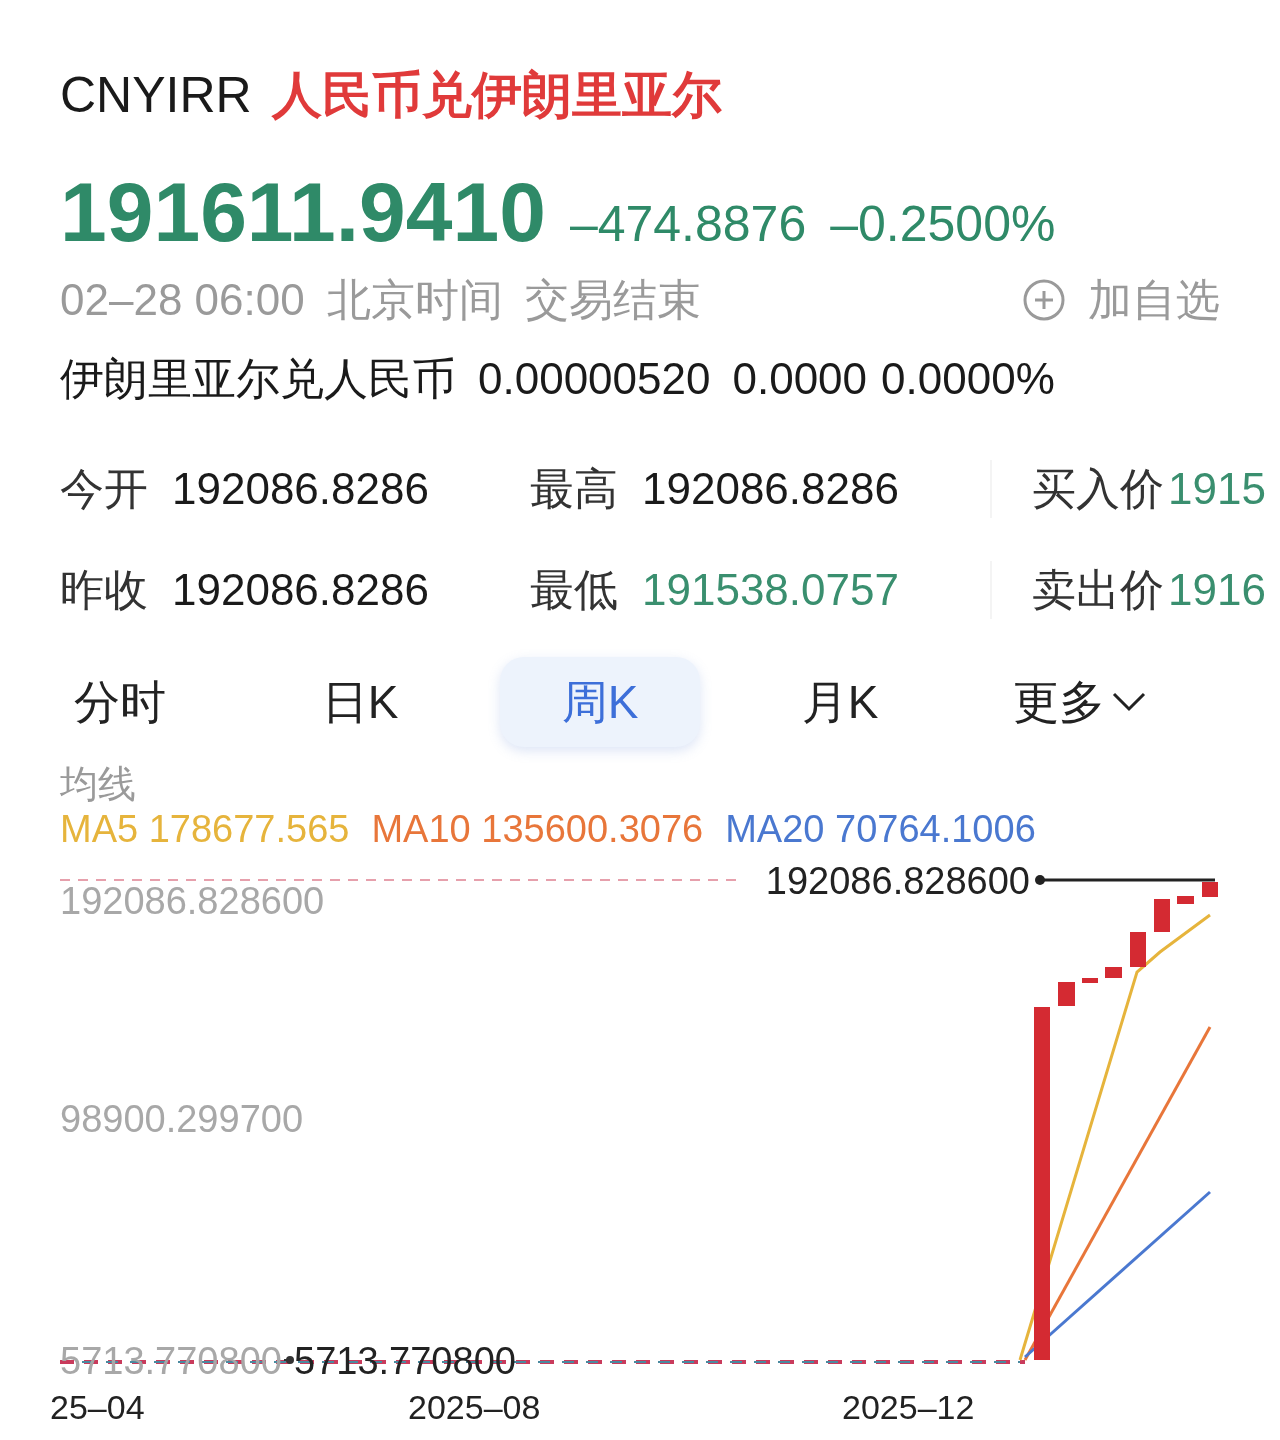 This screenshot has width=1280, height=1440. I want to click on stat-value: 1915, so click(1217, 489).